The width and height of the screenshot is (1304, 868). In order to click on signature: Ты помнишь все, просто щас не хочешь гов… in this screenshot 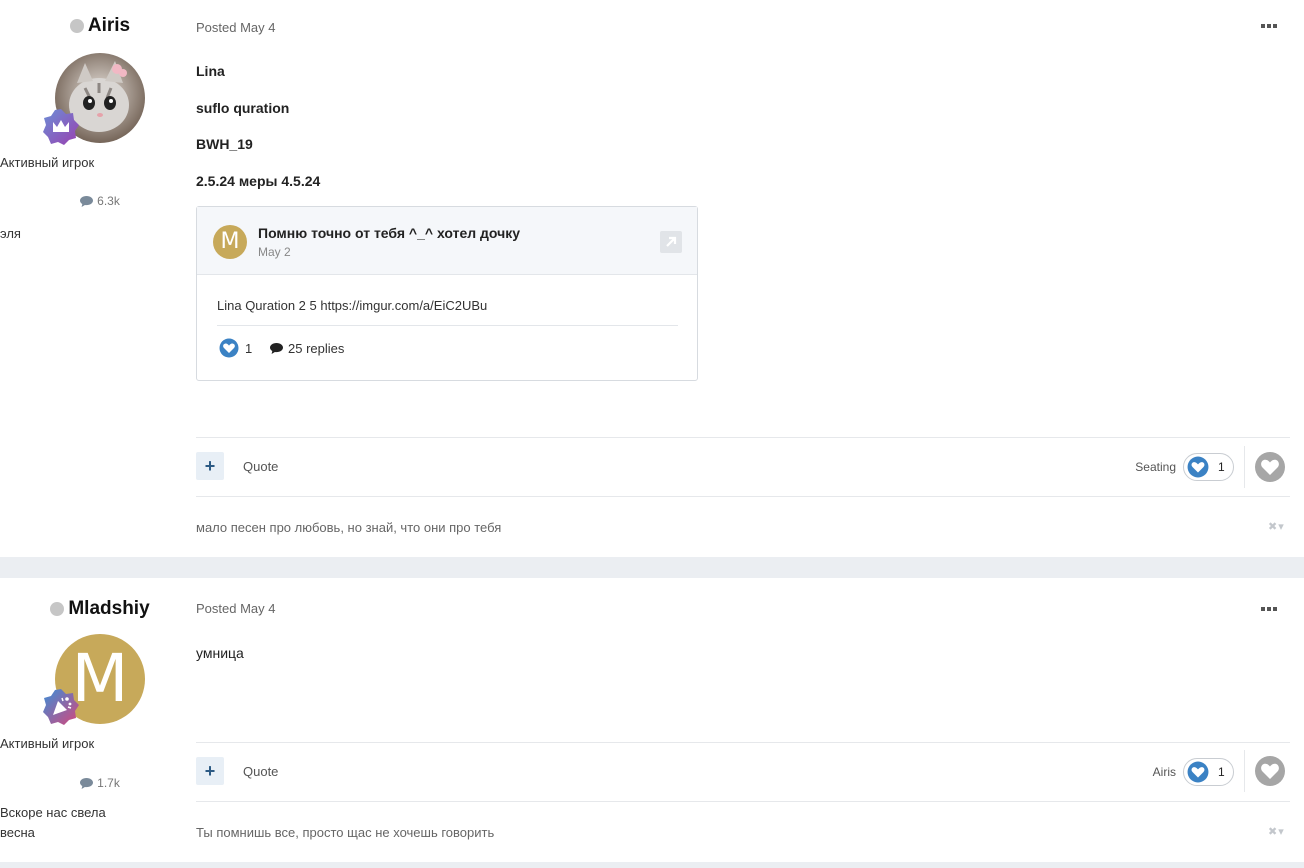, I will do `click(345, 832)`.